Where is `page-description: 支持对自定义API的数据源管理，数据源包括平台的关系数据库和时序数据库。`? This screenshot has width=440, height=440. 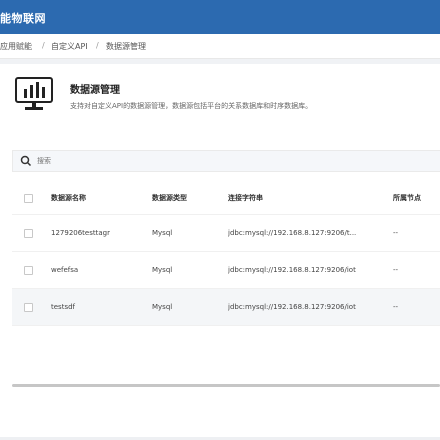 page-description: 支持对自定义API的数据源管理，数据源包括平台的关系数据库和时序数据库。 is located at coordinates (191, 106).